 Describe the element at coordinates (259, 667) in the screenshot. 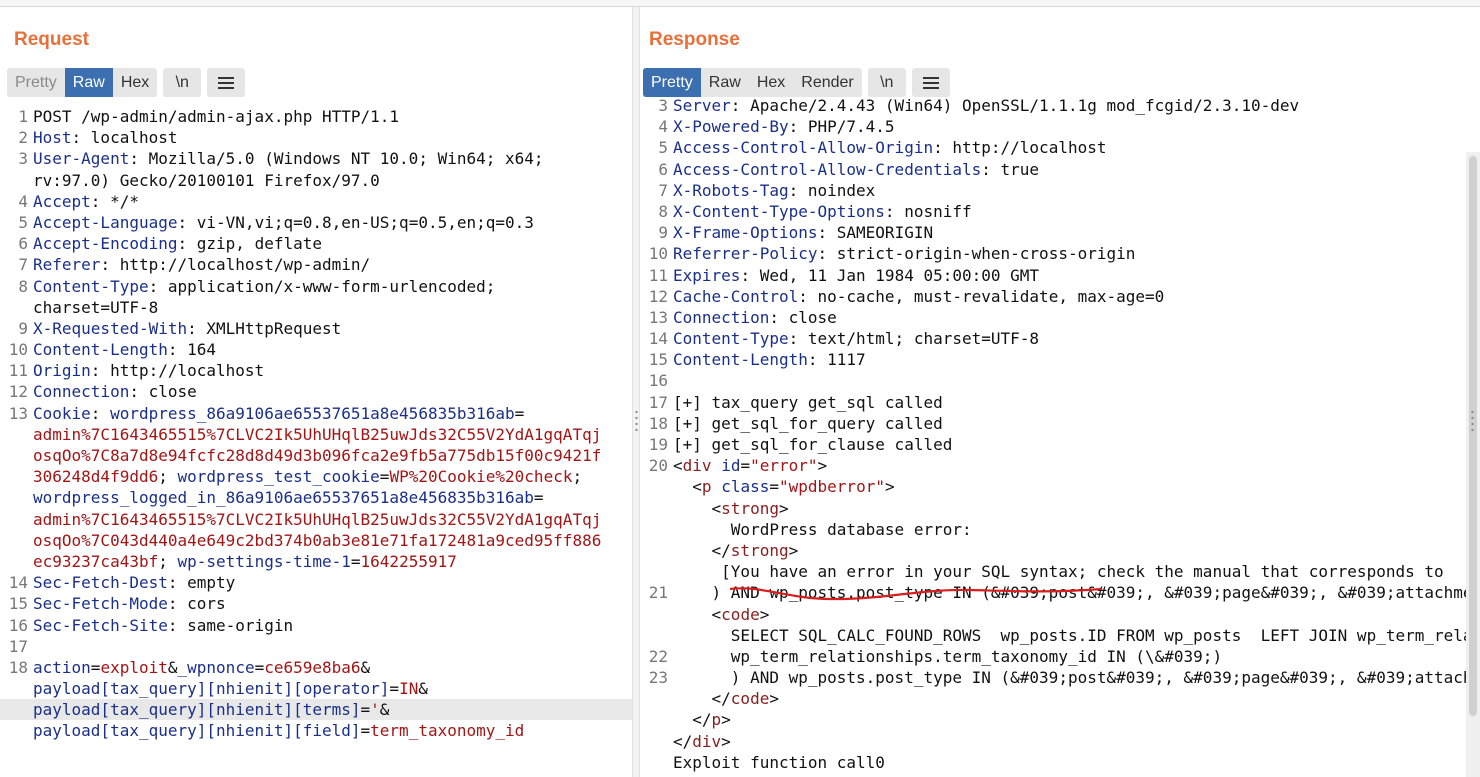

I see `code-token: =` at that location.